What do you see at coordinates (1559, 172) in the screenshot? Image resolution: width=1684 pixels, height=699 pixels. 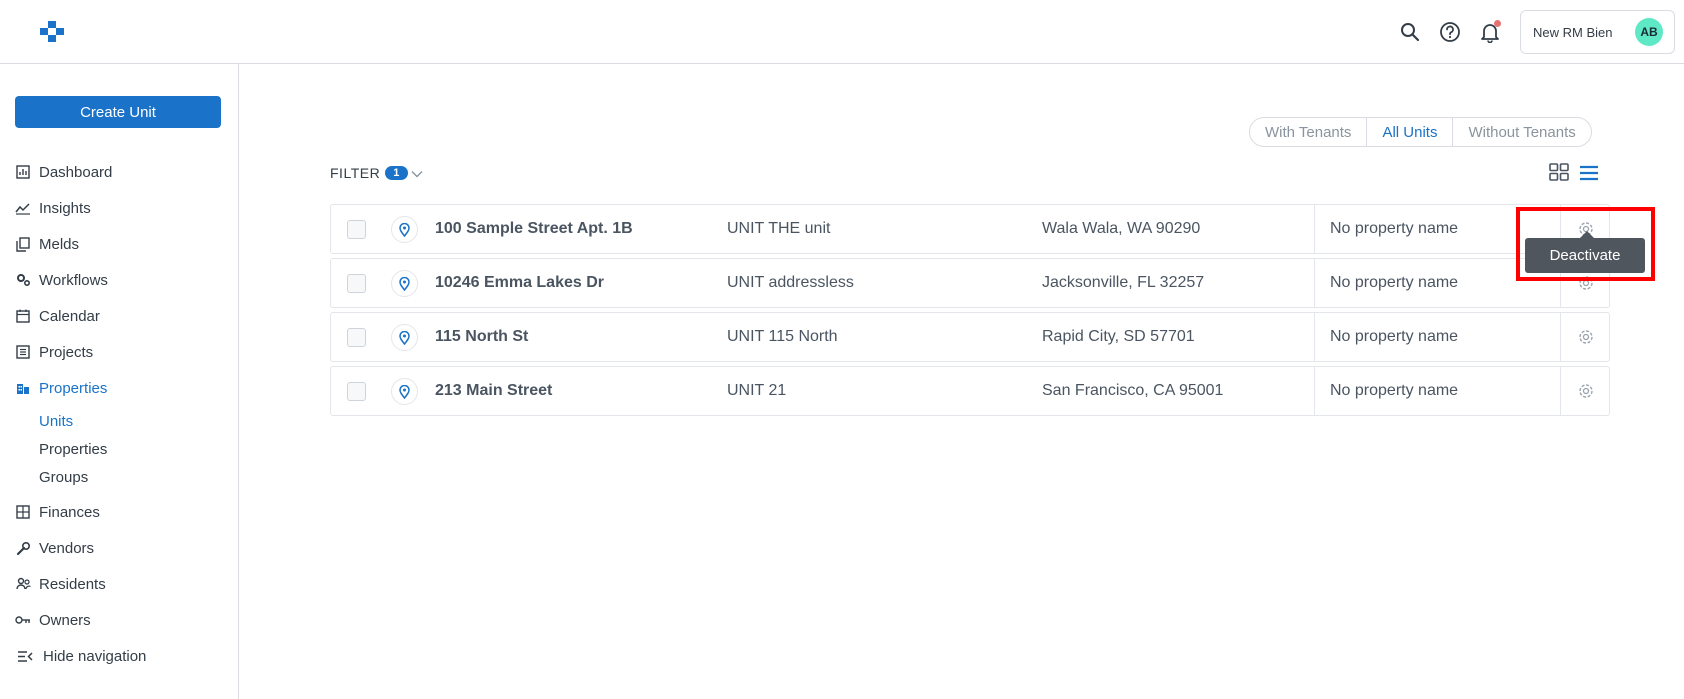 I see `grid-view-icon` at bounding box center [1559, 172].